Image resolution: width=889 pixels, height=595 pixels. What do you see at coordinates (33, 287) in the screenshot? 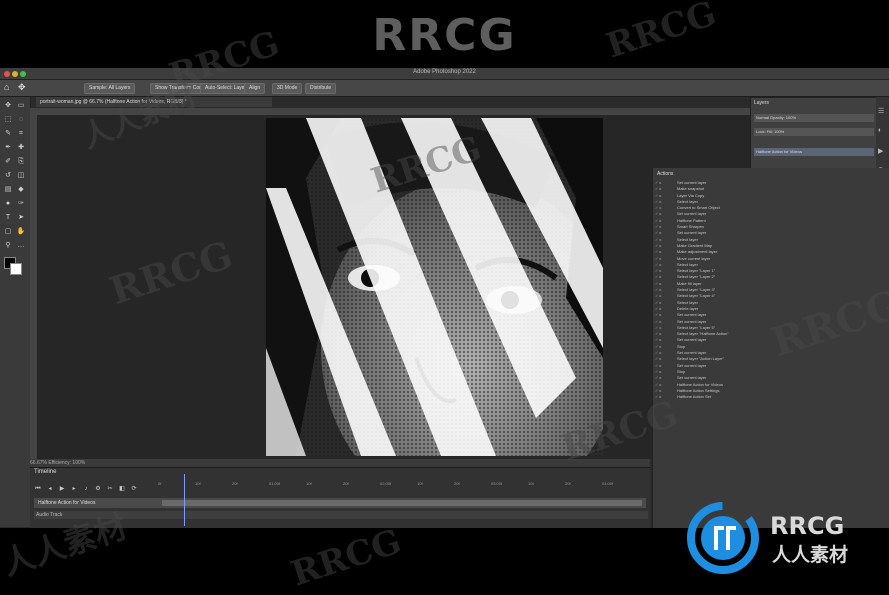
I see `vertical-ruler` at bounding box center [33, 287].